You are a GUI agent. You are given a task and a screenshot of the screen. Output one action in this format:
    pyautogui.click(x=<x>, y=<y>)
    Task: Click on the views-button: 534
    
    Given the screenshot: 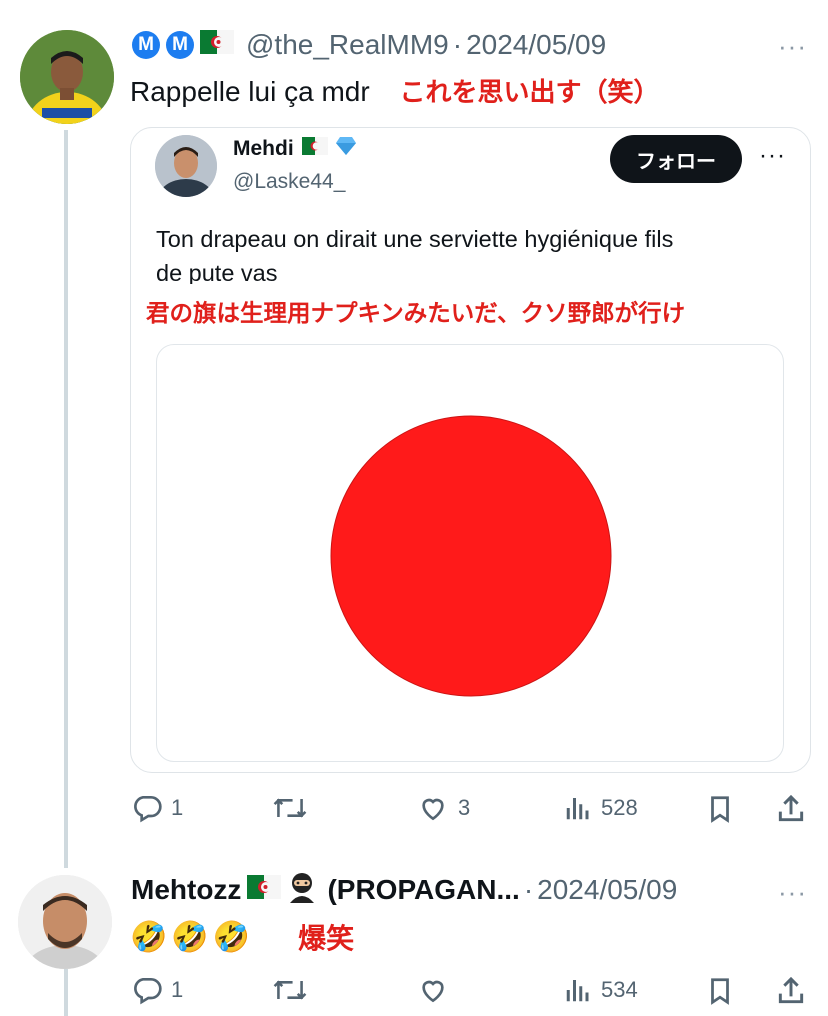 What is the action you would take?
    pyautogui.click(x=600, y=990)
    